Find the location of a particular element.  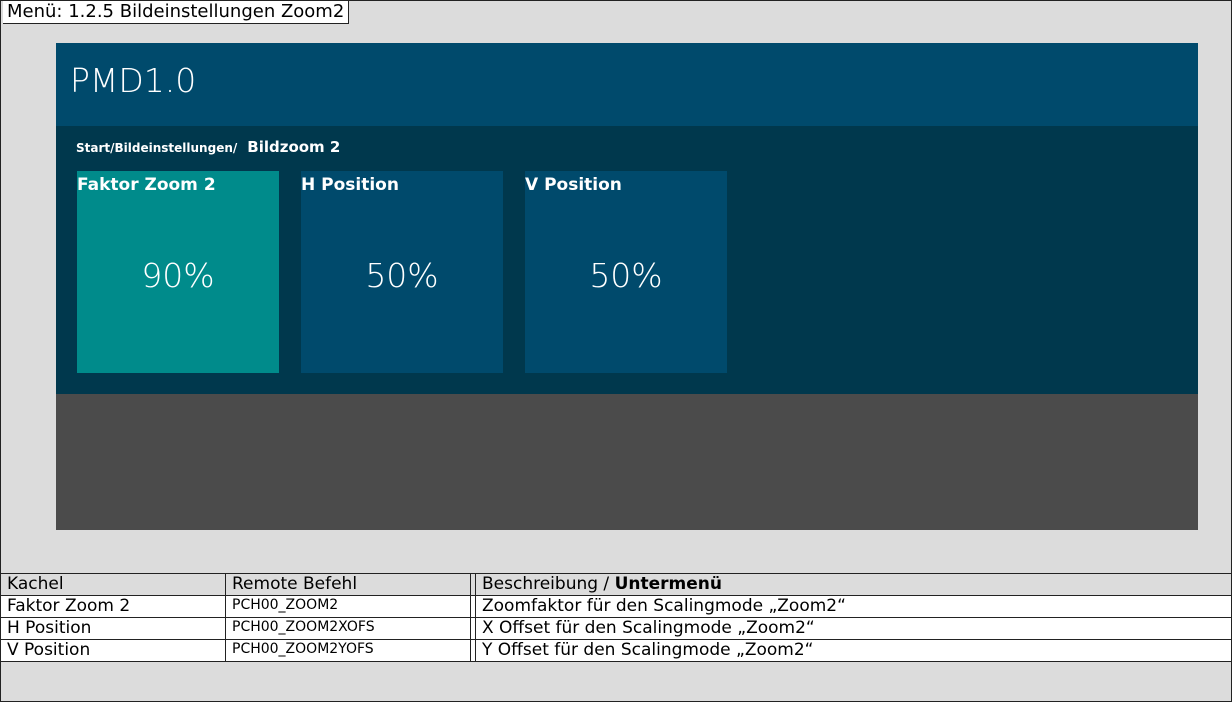

cell-beschreibung: X Offset für den Scalingmode „Zoom2“ is located at coordinates (853, 628).